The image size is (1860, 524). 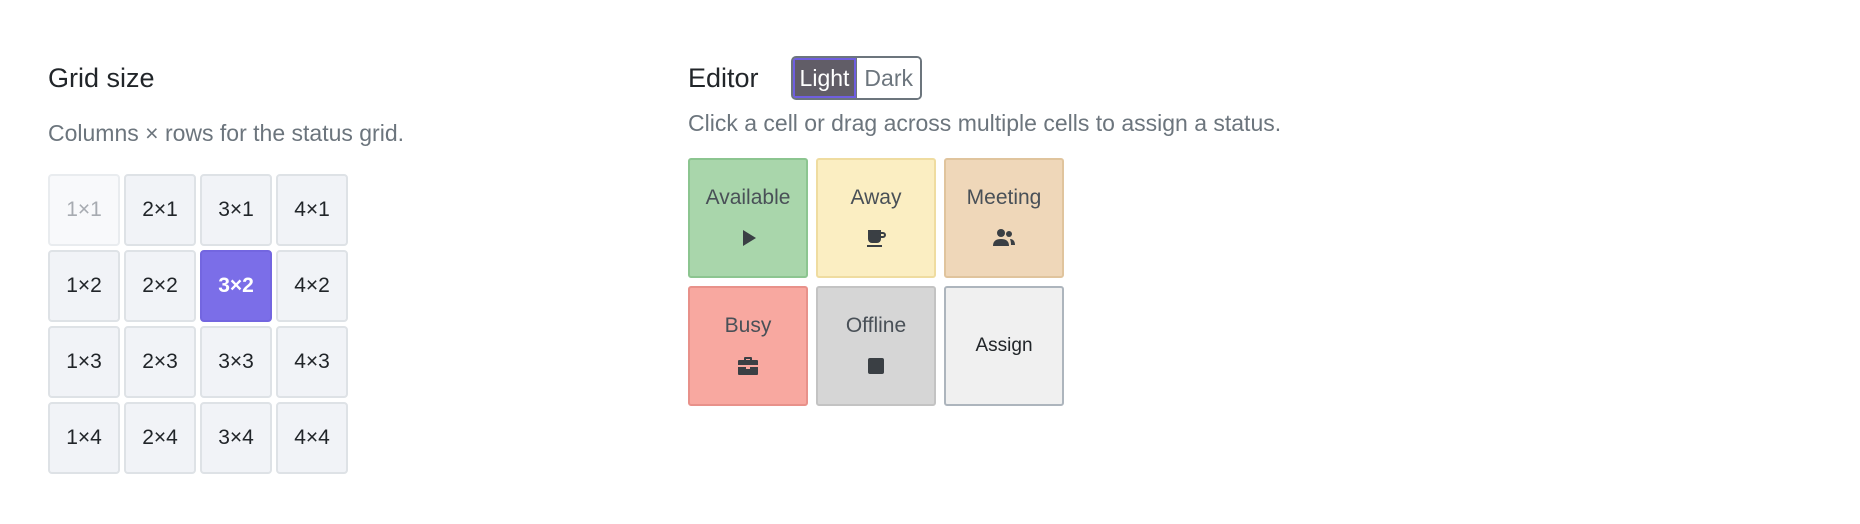 I want to click on grid-size-option: 3×4, so click(x=236, y=438).